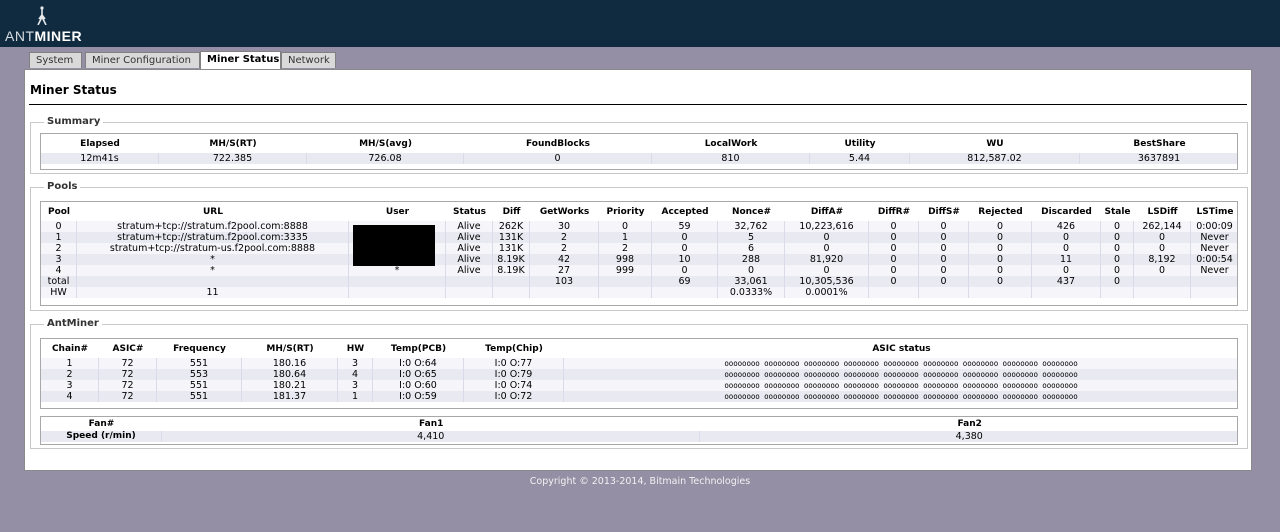  What do you see at coordinates (199, 385) in the screenshot?
I see `chain-cell: 551` at bounding box center [199, 385].